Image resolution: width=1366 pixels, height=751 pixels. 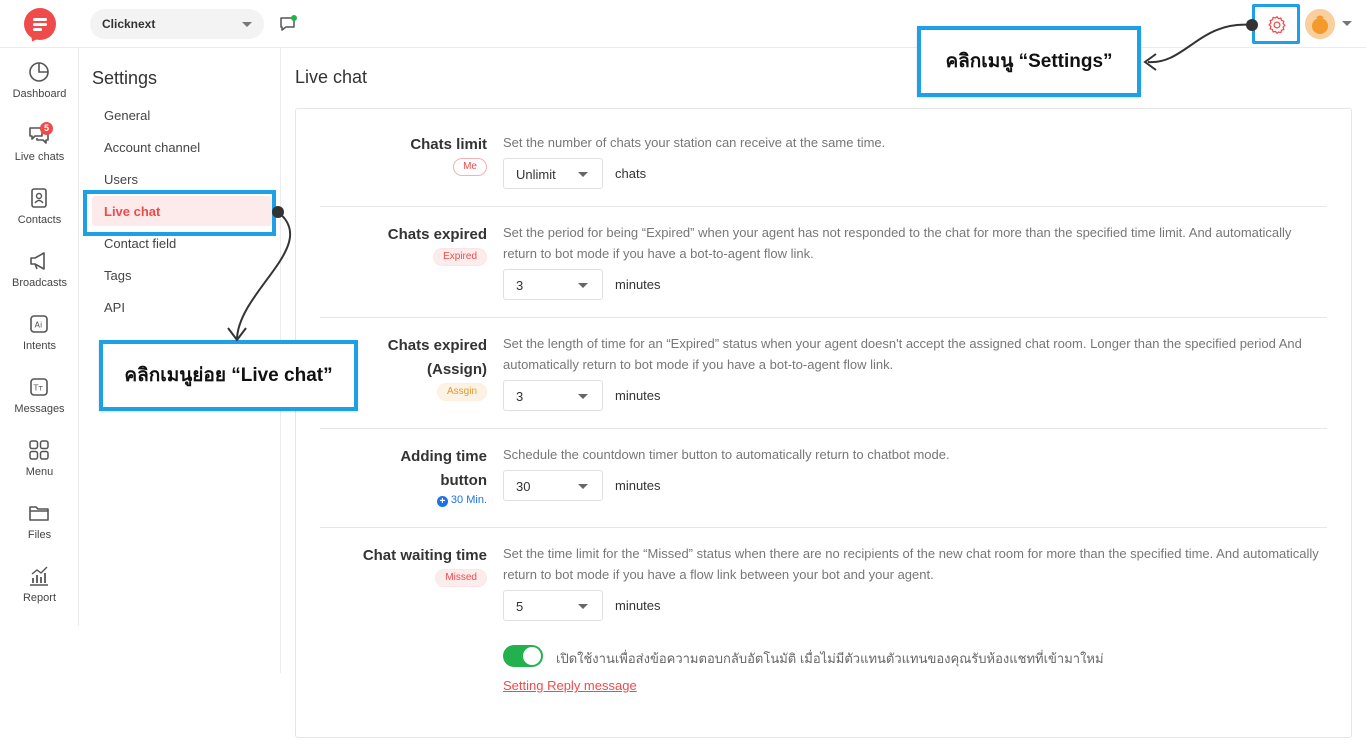 I want to click on top-bar: Clicknext, so click(x=683, y=24).